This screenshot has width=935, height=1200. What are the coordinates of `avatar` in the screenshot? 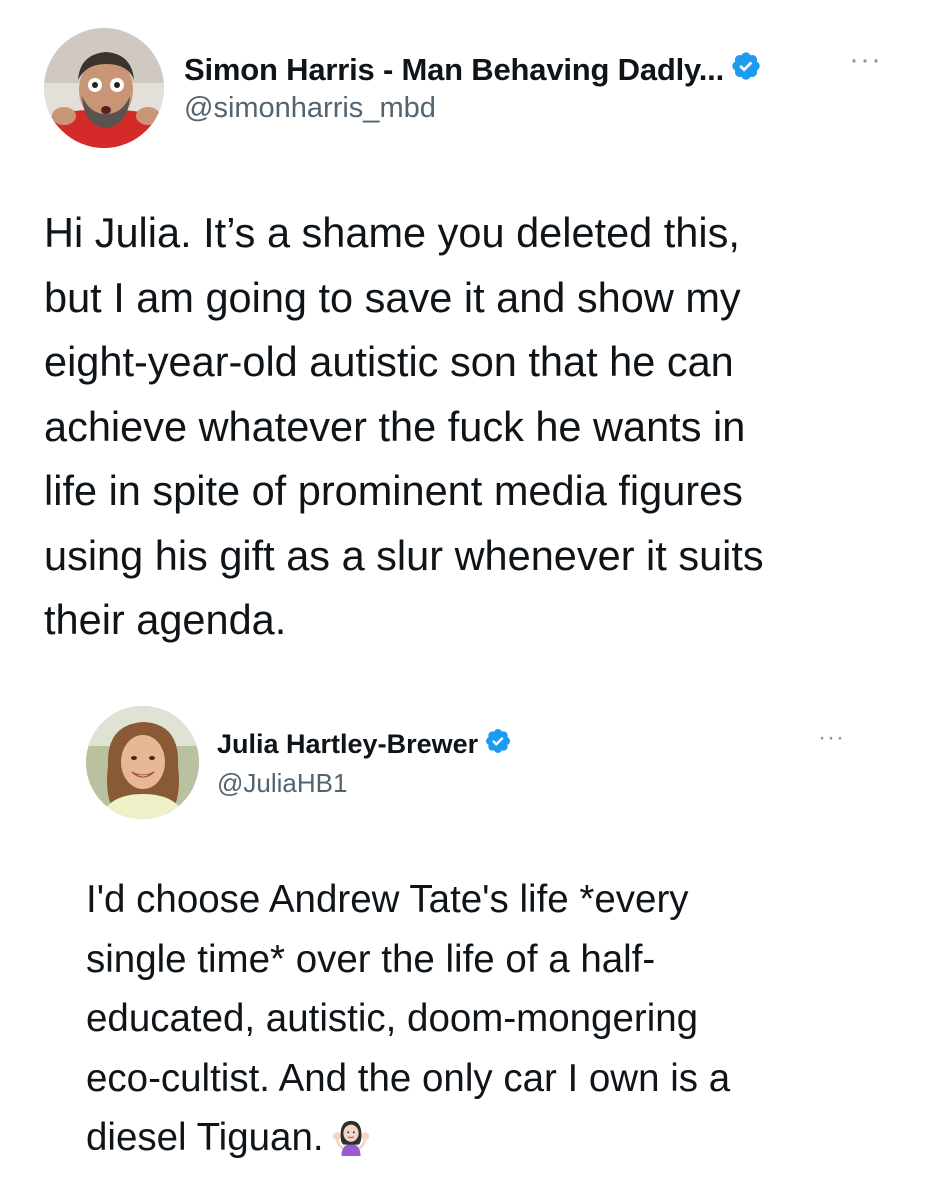 It's located at (104, 88).